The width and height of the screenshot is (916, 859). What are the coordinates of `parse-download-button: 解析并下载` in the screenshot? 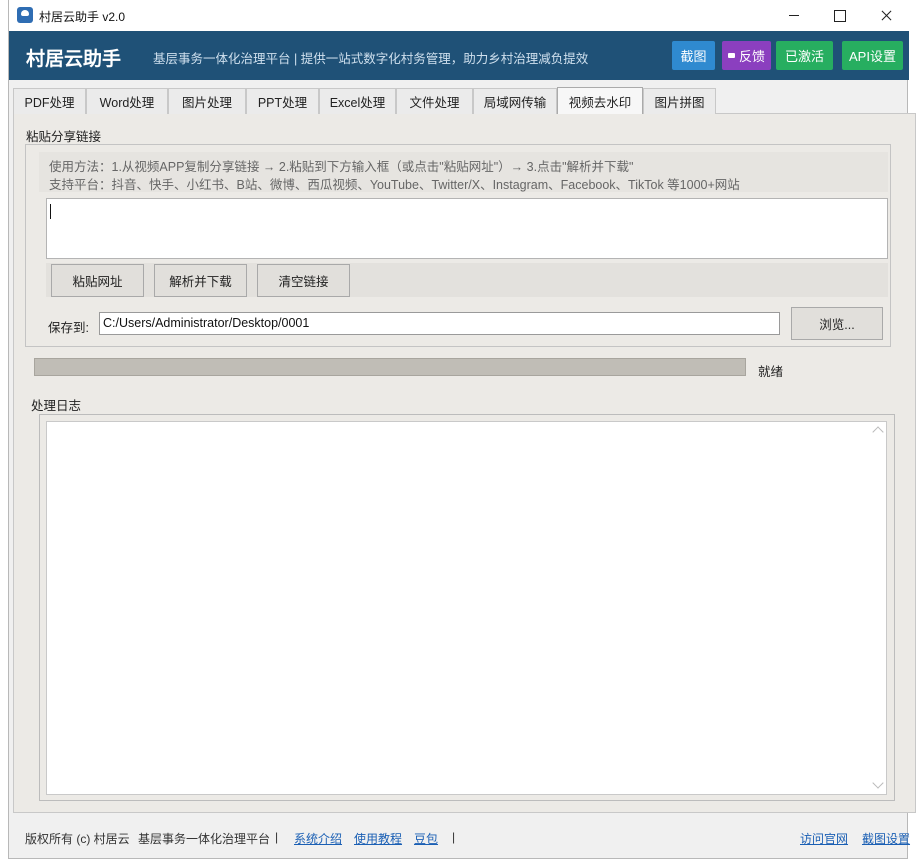 It's located at (200, 280).